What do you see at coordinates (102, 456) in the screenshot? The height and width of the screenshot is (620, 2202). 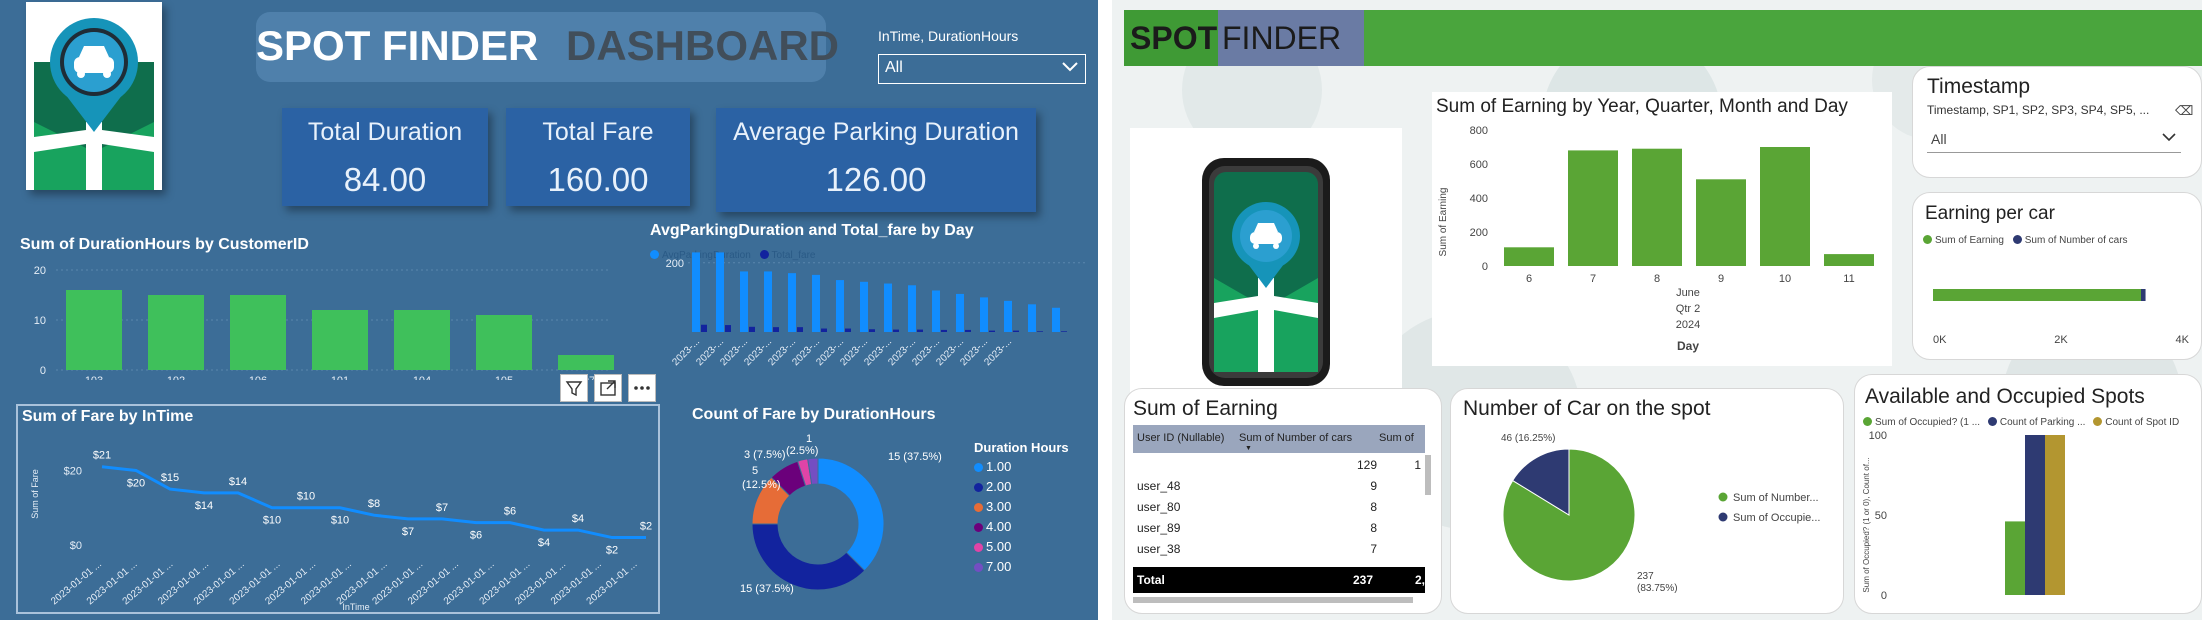 I see `data-label: $21` at bounding box center [102, 456].